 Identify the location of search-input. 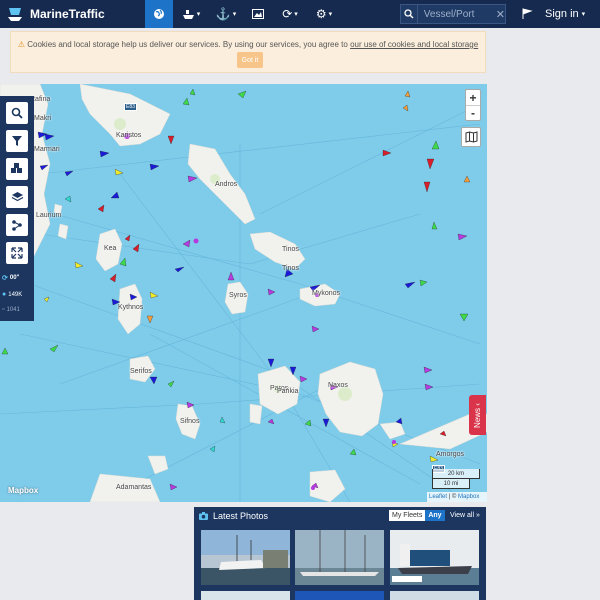
(458, 14).